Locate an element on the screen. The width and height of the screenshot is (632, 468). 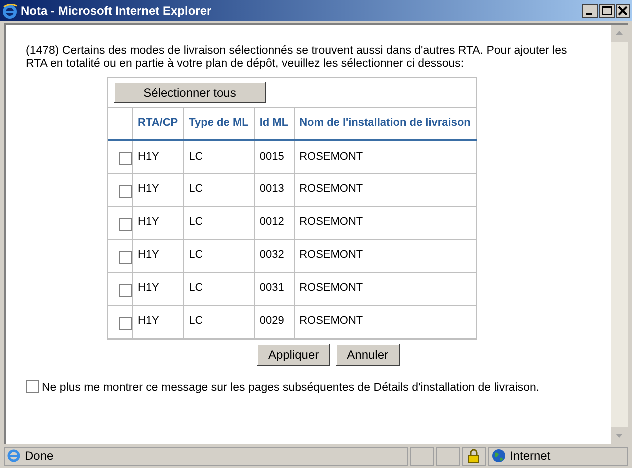
page-icon is located at coordinates (14, 456).